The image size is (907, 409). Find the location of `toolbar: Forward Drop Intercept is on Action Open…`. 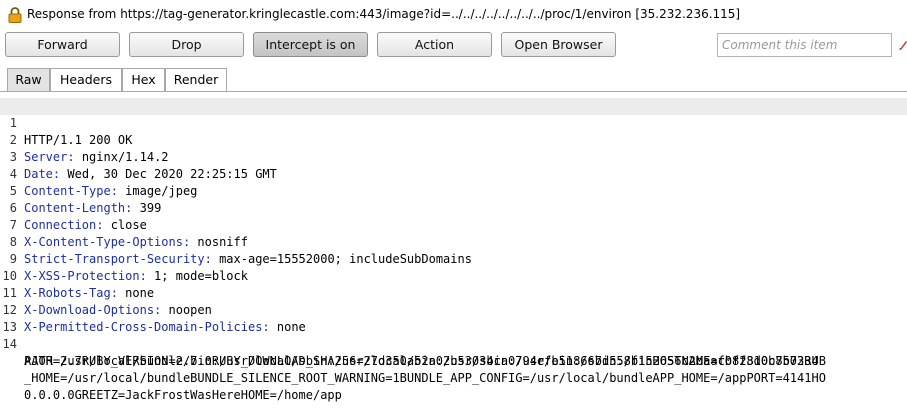

toolbar: Forward Drop Intercept is on Action Open… is located at coordinates (453, 47).